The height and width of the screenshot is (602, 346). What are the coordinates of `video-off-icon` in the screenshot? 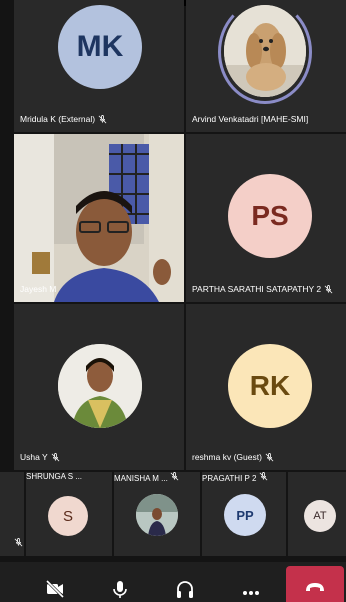 It's located at (55, 589).